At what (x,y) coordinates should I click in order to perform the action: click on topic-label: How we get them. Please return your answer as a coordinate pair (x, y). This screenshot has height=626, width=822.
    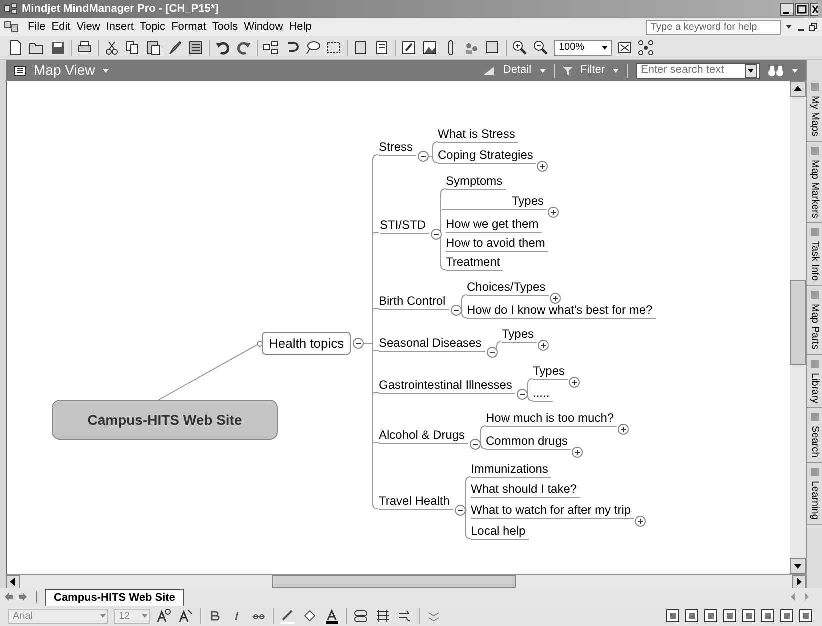
    Looking at the image, I should click on (494, 225).